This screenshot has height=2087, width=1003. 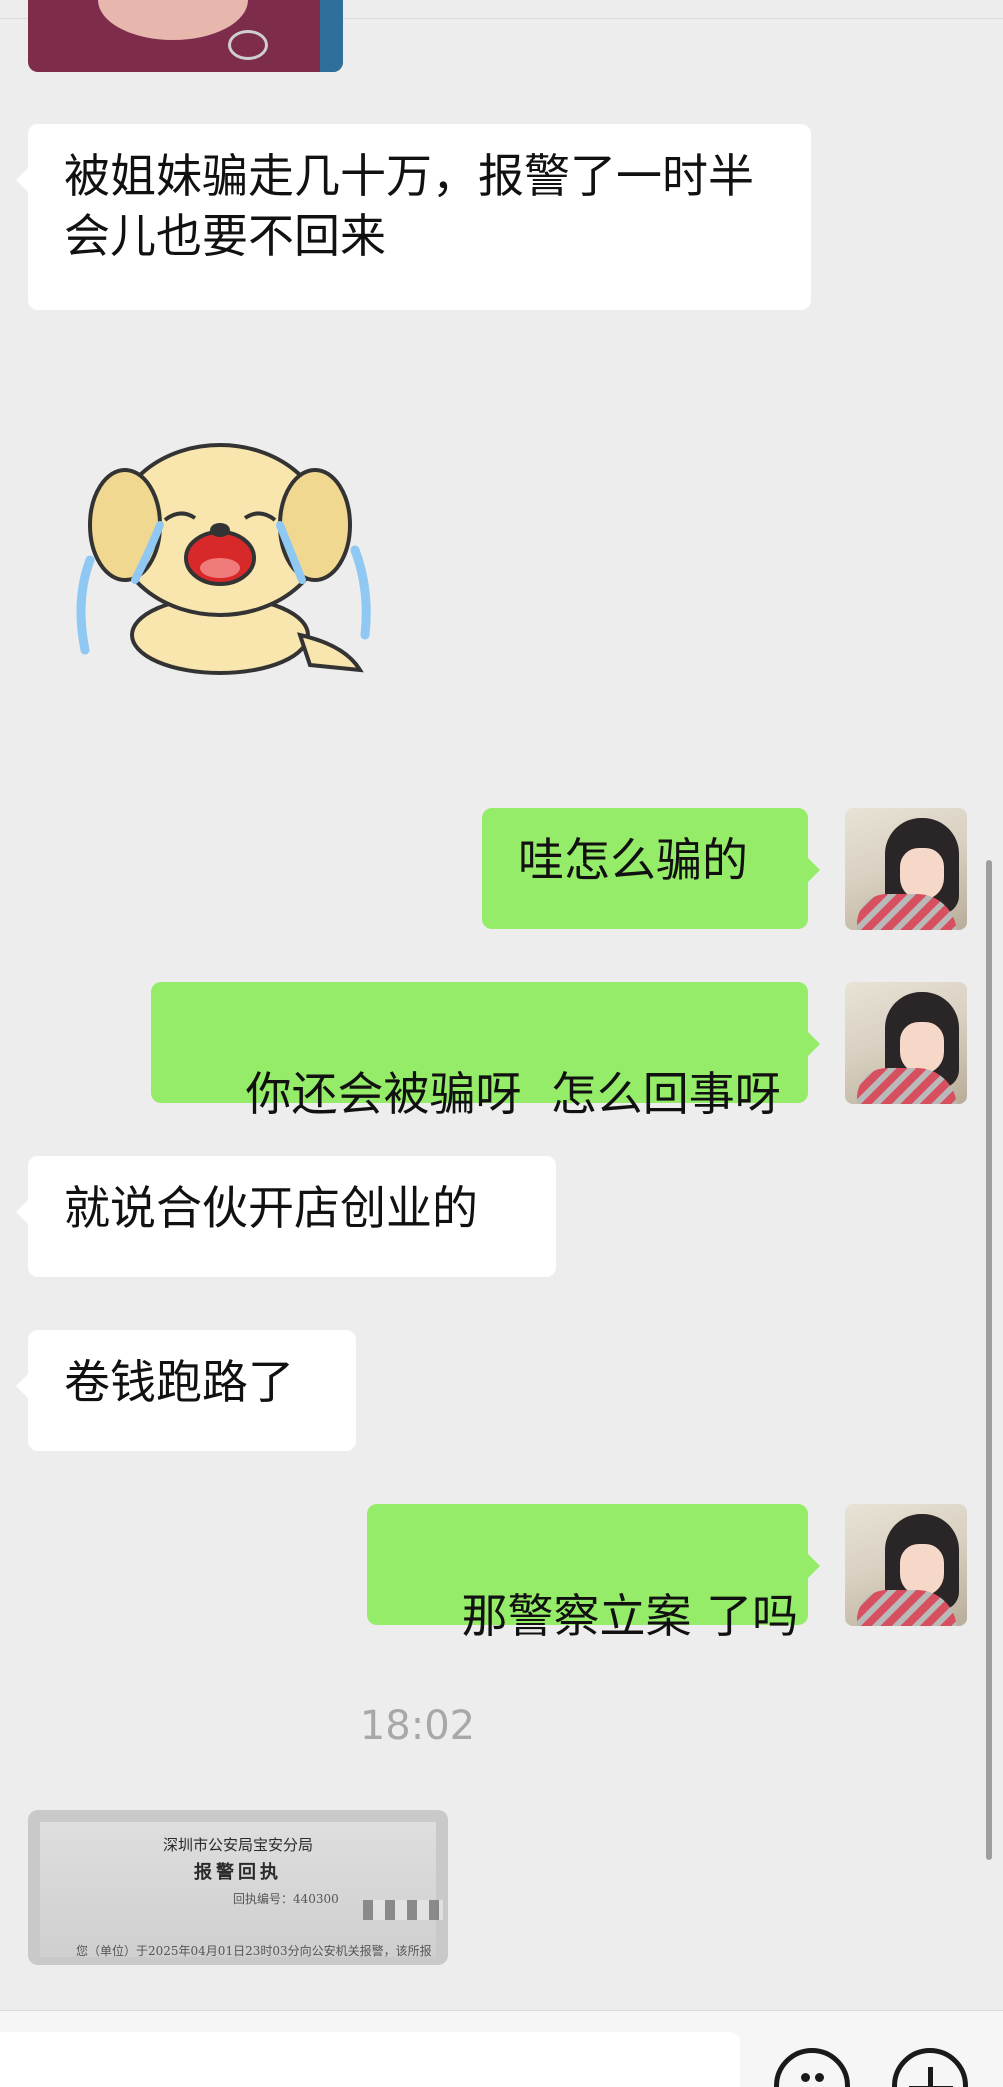 What do you see at coordinates (223, 559) in the screenshot?
I see `crying-dog-icon` at bounding box center [223, 559].